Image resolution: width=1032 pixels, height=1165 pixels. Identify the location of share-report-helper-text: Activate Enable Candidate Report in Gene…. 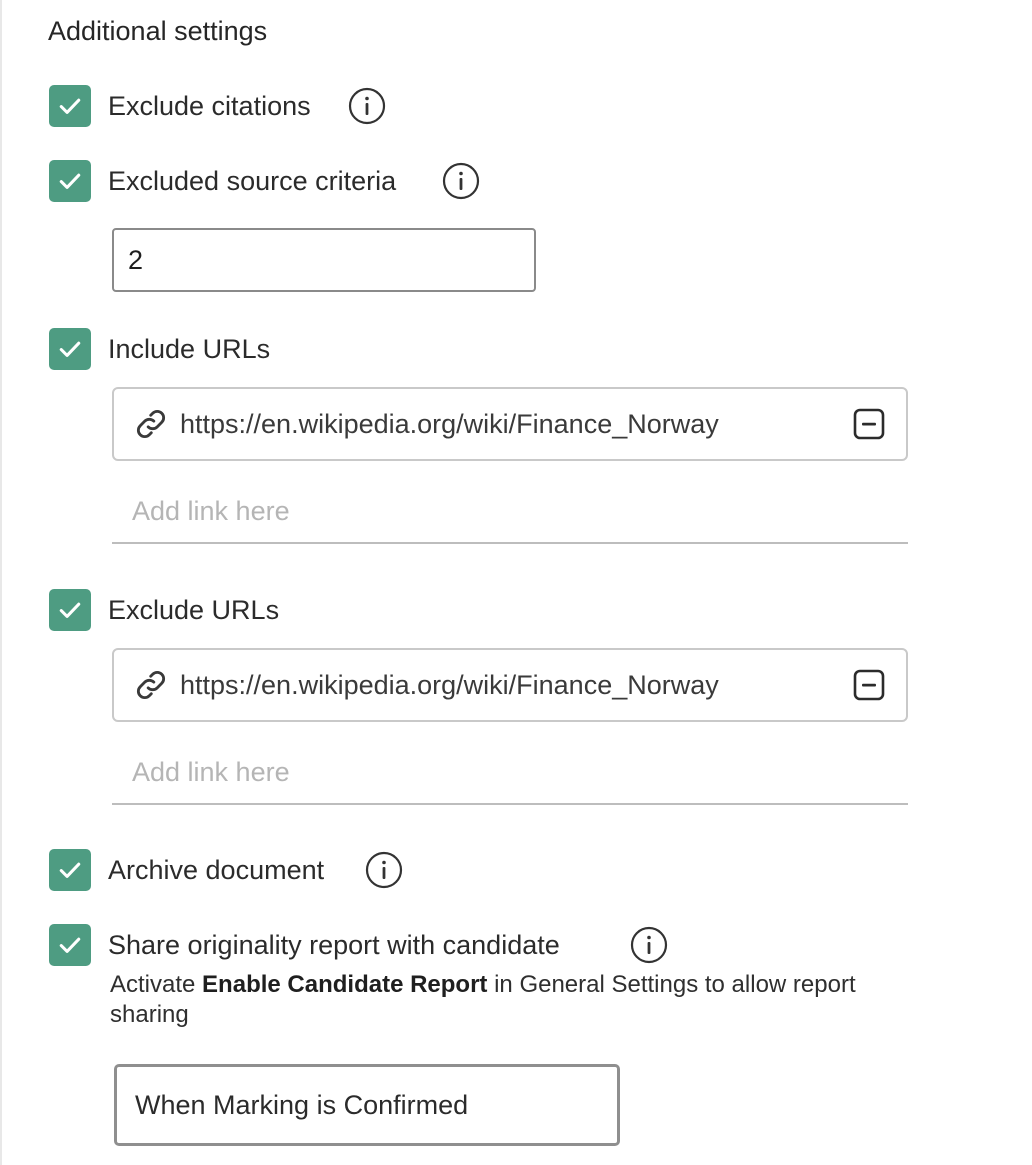
(490, 1000).